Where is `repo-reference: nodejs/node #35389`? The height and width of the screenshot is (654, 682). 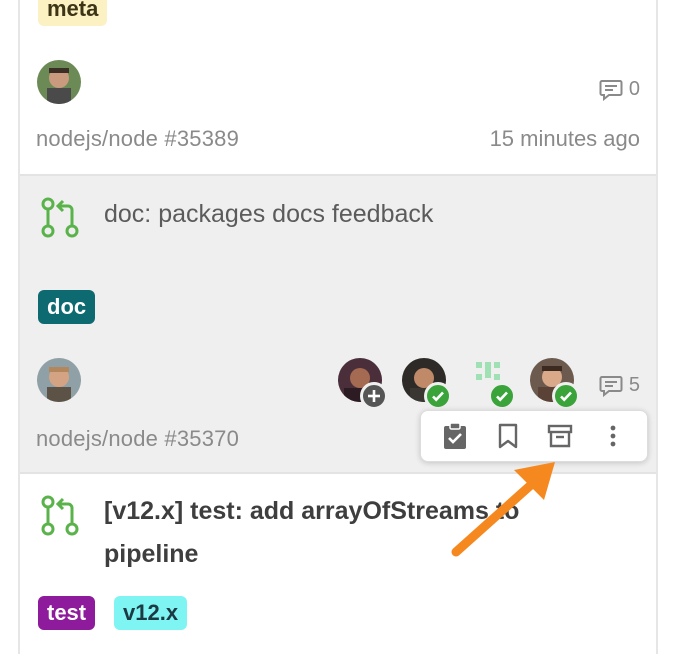 repo-reference: nodejs/node #35389 is located at coordinates (137, 139).